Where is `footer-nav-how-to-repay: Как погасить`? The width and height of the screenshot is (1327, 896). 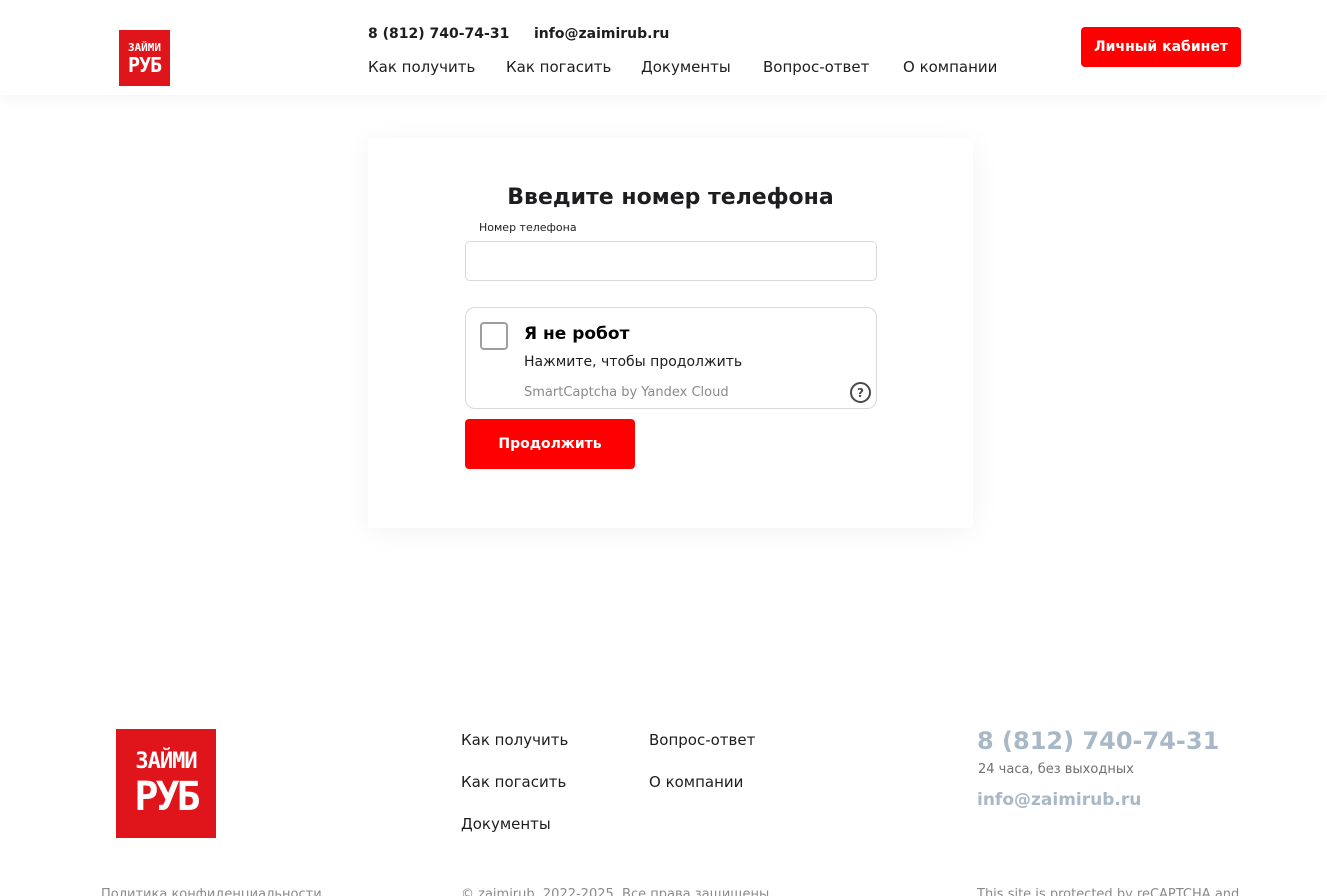 footer-nav-how-to-repay: Как погасить is located at coordinates (513, 782).